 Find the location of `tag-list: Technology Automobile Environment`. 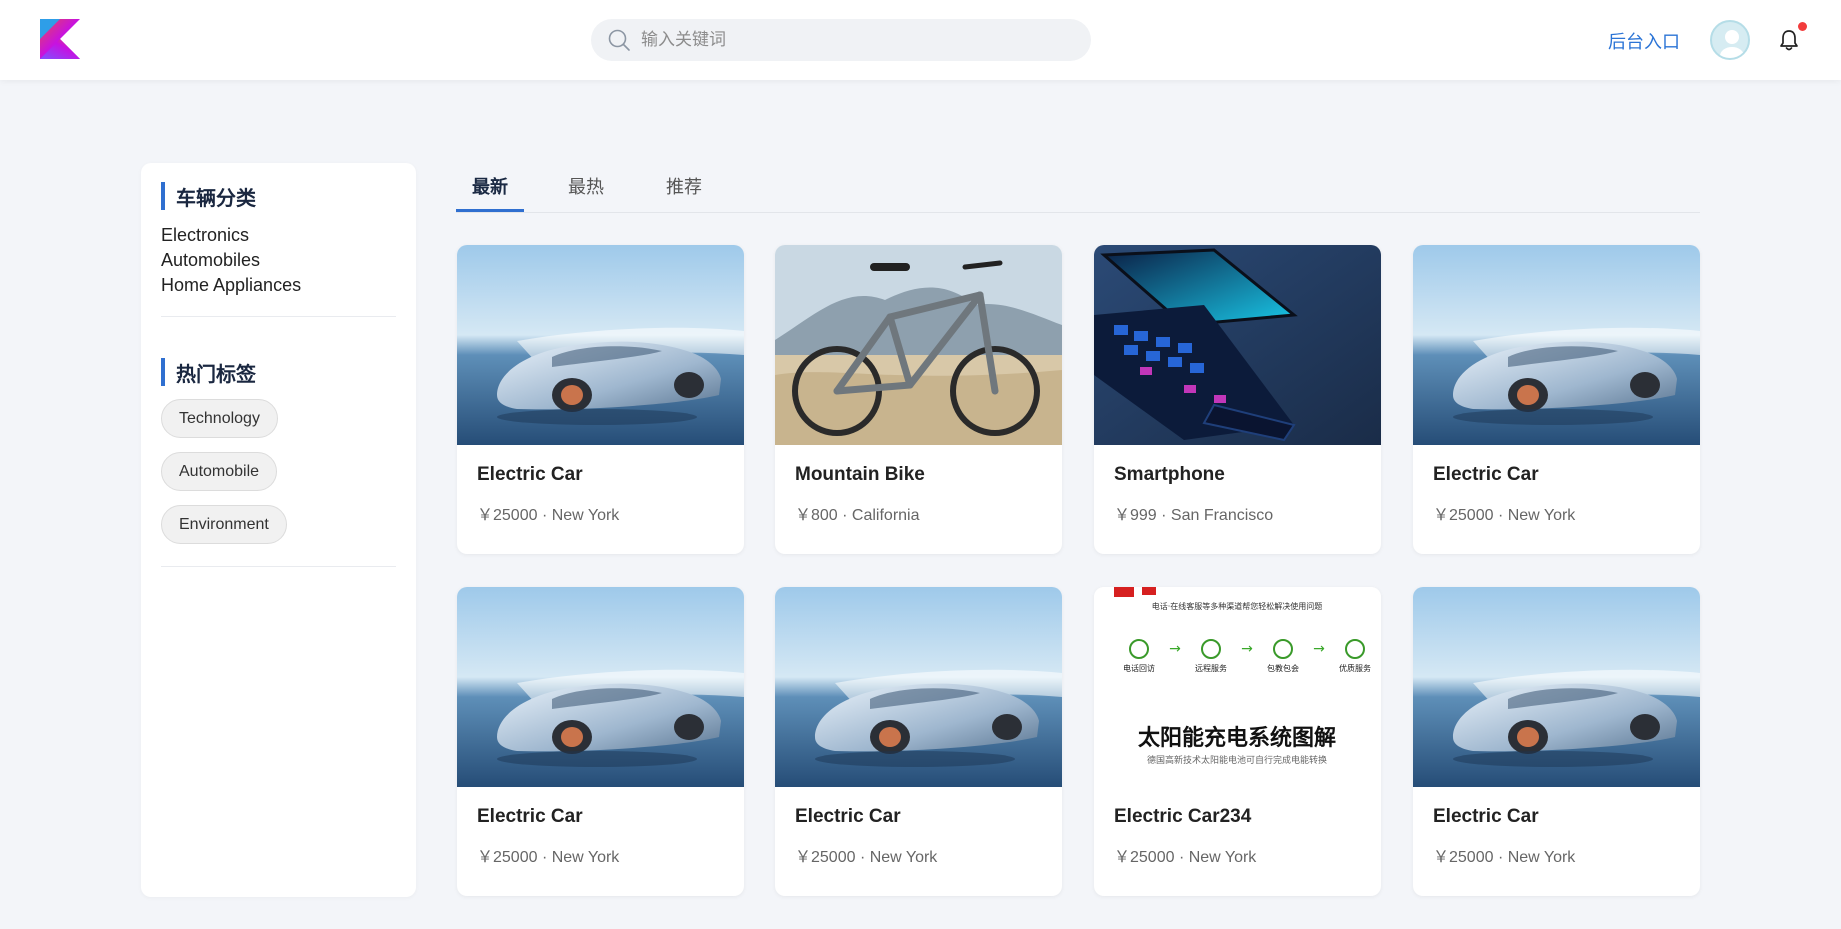

tag-list: Technology Automobile Environment is located at coordinates (278, 478).